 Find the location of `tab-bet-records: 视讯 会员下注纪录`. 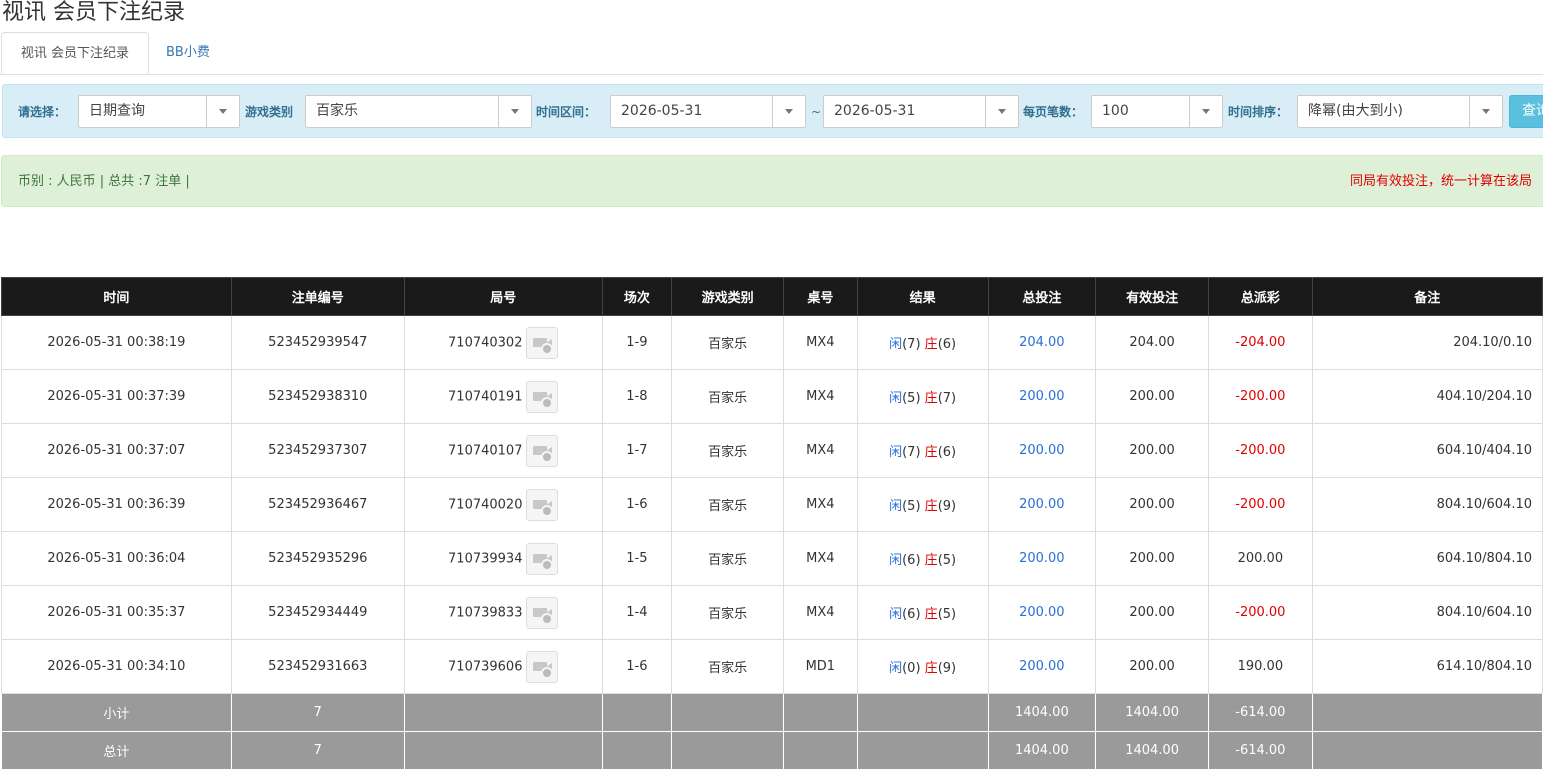

tab-bet-records: 视讯 会员下注纪录 is located at coordinates (75, 53).